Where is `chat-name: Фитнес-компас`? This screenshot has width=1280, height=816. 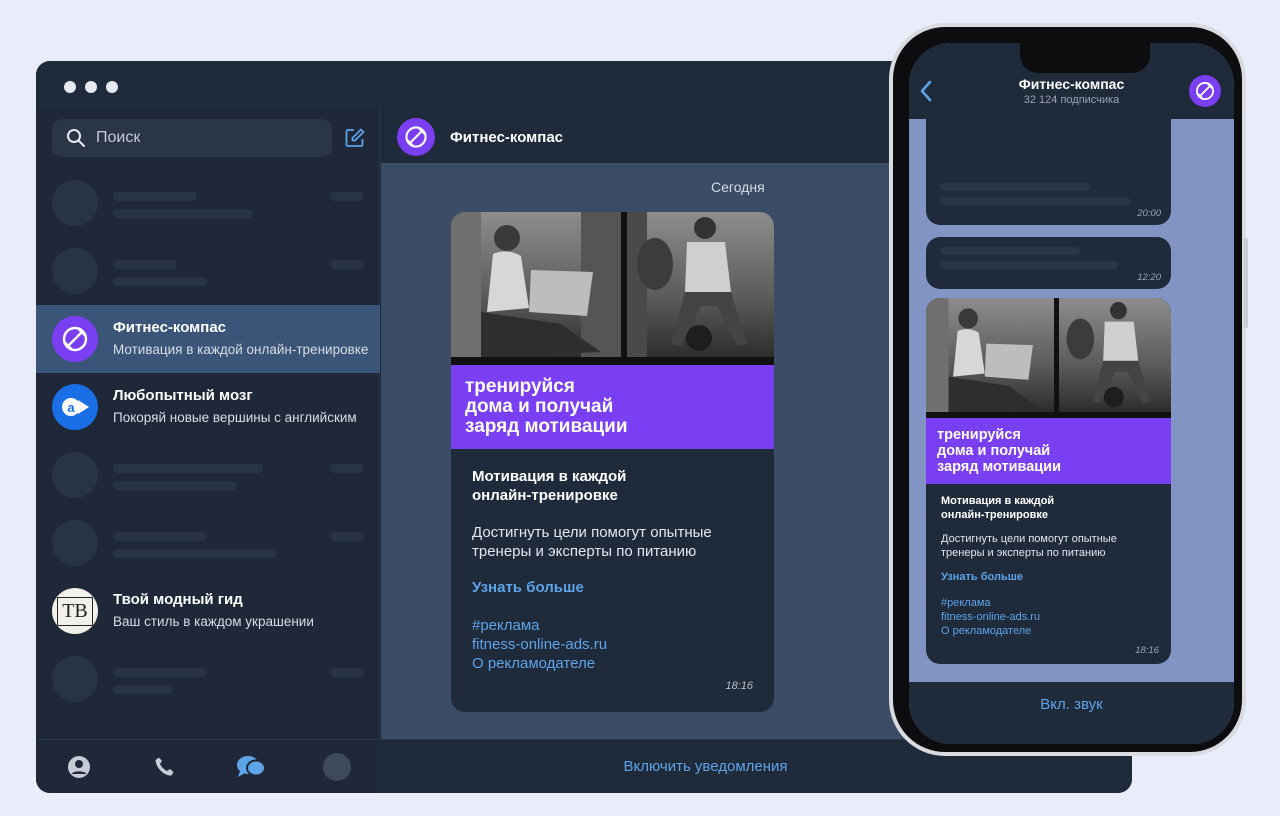 chat-name: Фитнес-компас is located at coordinates (170, 327).